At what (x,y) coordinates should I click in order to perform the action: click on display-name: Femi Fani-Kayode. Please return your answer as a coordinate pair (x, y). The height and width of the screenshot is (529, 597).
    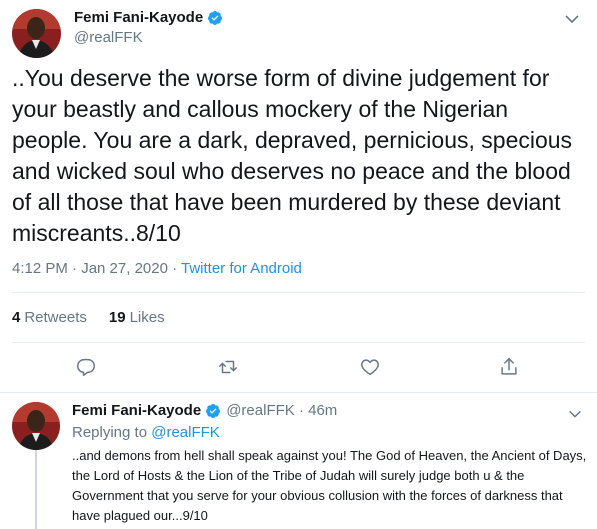
    Looking at the image, I should click on (138, 17).